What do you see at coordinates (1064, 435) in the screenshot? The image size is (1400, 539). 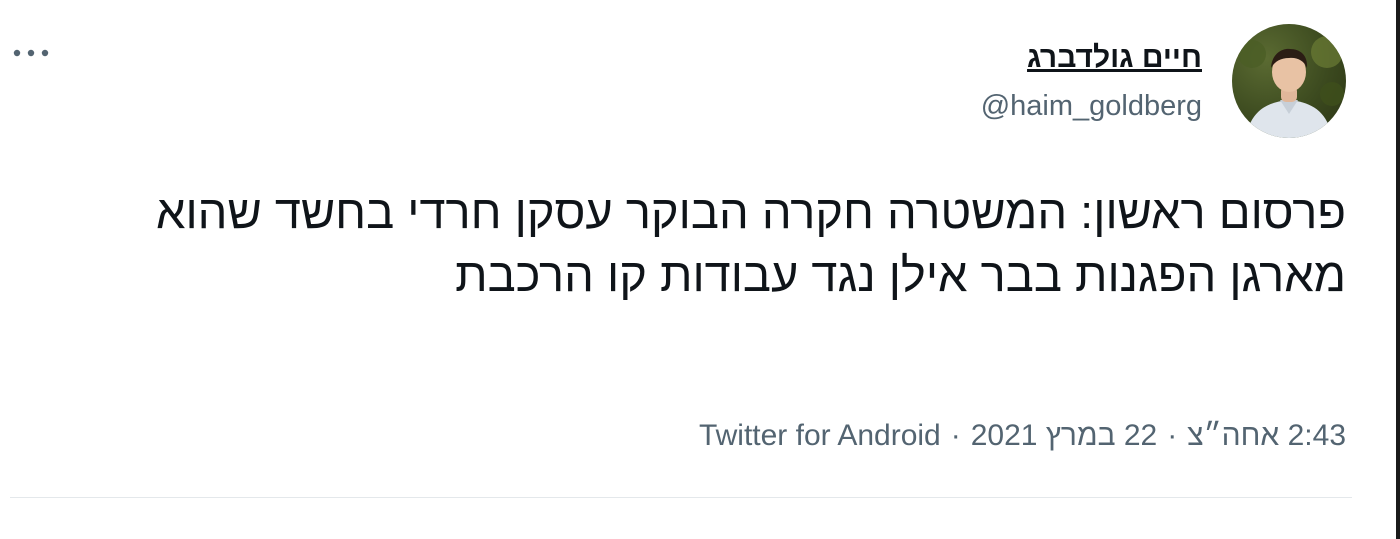 I see `tweet-date: 22 במרץ 2021` at bounding box center [1064, 435].